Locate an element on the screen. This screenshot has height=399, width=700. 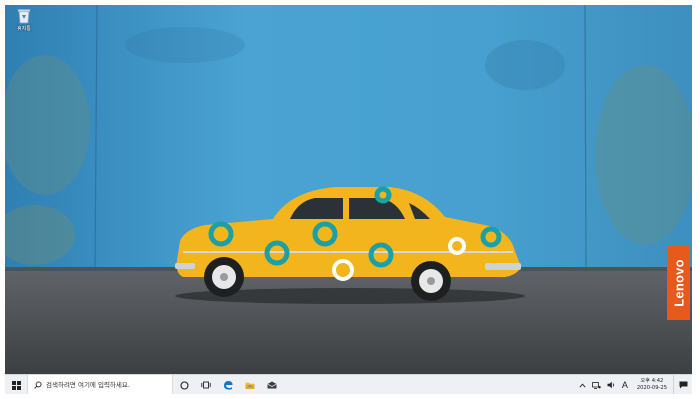
speaker-icon is located at coordinates (610, 385).